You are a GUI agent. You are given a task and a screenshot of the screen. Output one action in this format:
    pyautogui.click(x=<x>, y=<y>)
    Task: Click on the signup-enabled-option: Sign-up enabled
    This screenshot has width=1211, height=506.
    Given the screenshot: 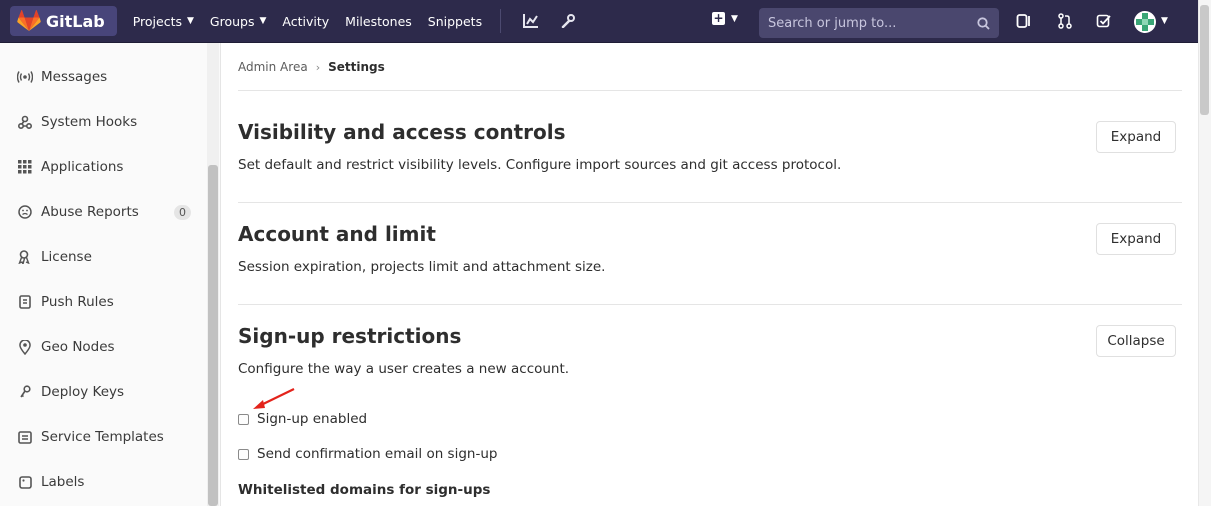 What is the action you would take?
    pyautogui.click(x=302, y=419)
    